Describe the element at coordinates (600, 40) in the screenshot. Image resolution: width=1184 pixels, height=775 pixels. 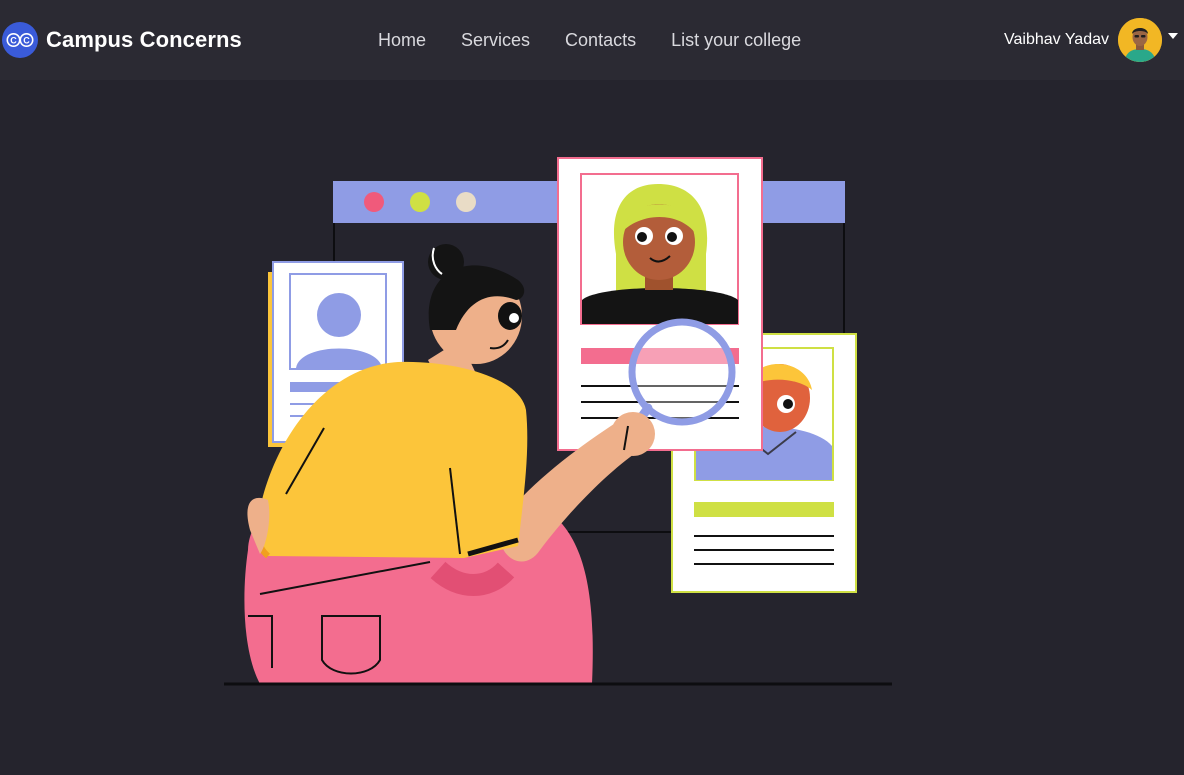
I see `nav-link-contacts: Contacts` at that location.